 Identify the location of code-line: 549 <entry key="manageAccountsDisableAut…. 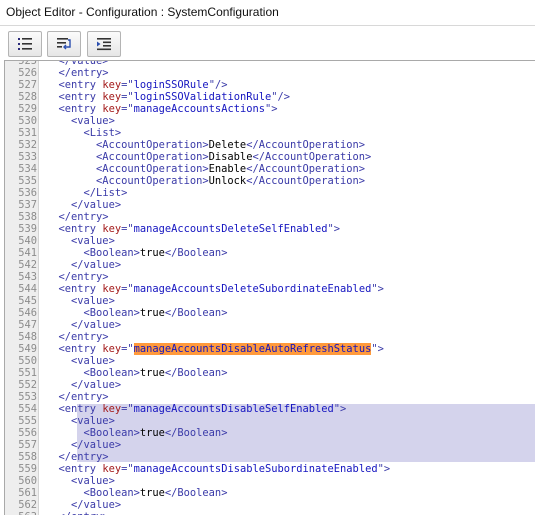
(270, 349).